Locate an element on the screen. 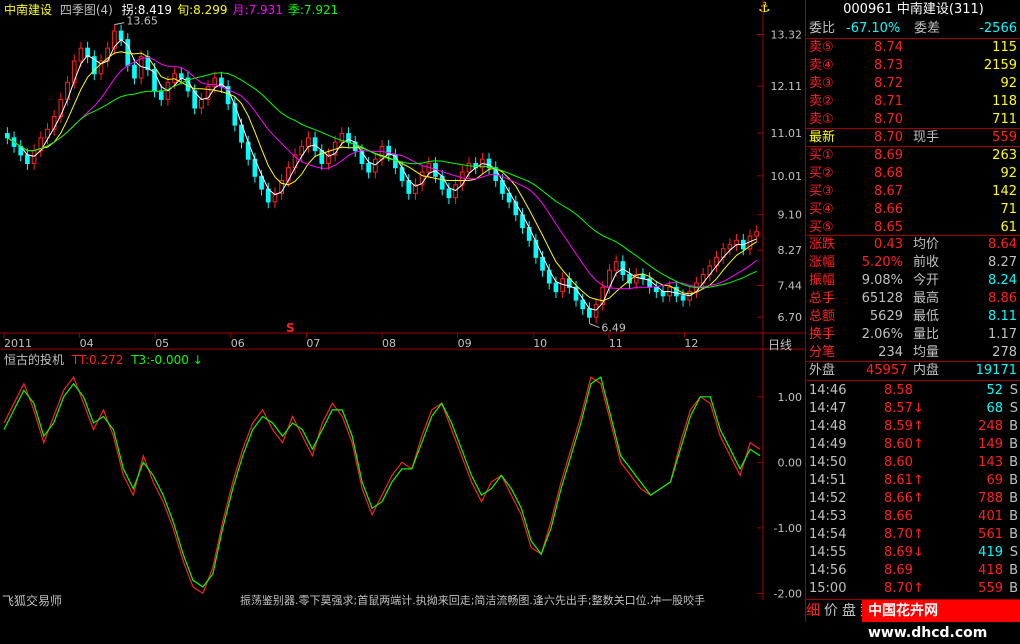  stat-value: 0.43 is located at coordinates (888, 244).